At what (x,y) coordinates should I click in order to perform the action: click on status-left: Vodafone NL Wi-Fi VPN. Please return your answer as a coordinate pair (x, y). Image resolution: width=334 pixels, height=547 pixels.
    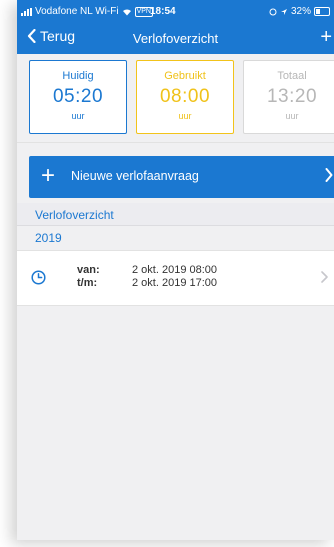
    Looking at the image, I should click on (87, 11).